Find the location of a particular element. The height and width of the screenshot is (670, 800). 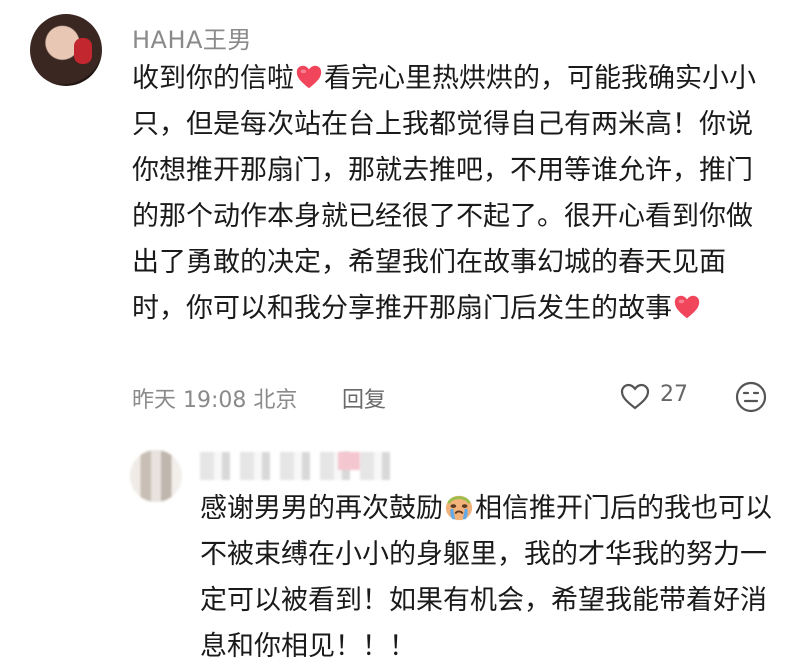

comment-author: HAHA王男 is located at coordinates (192, 37).